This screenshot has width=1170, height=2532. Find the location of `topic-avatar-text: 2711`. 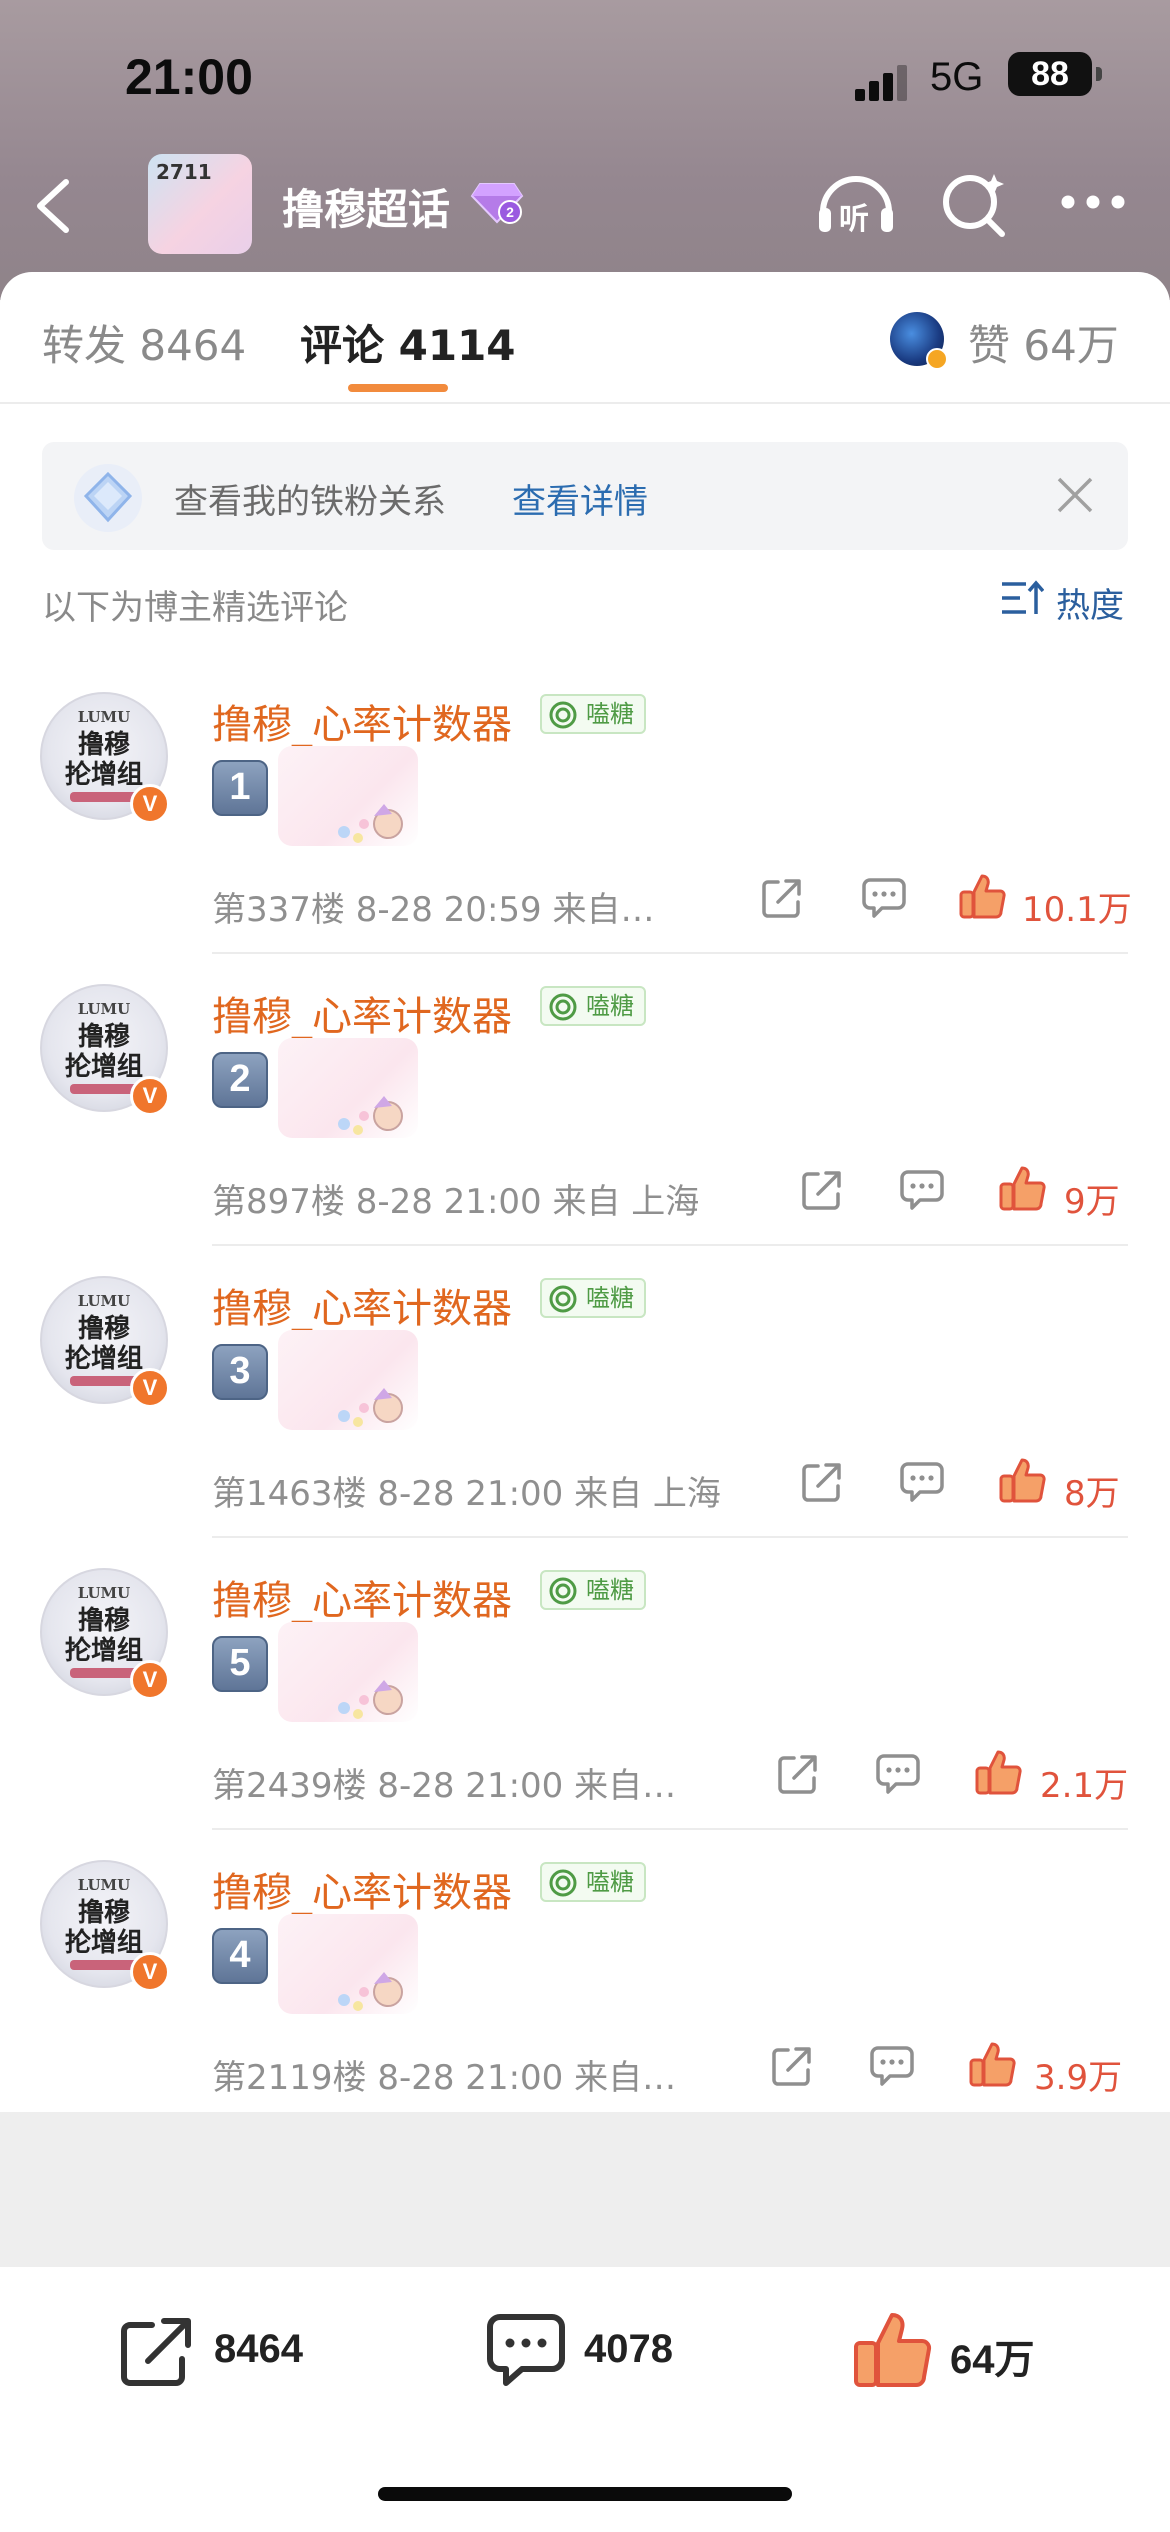

topic-avatar-text: 2711 is located at coordinates (184, 172).